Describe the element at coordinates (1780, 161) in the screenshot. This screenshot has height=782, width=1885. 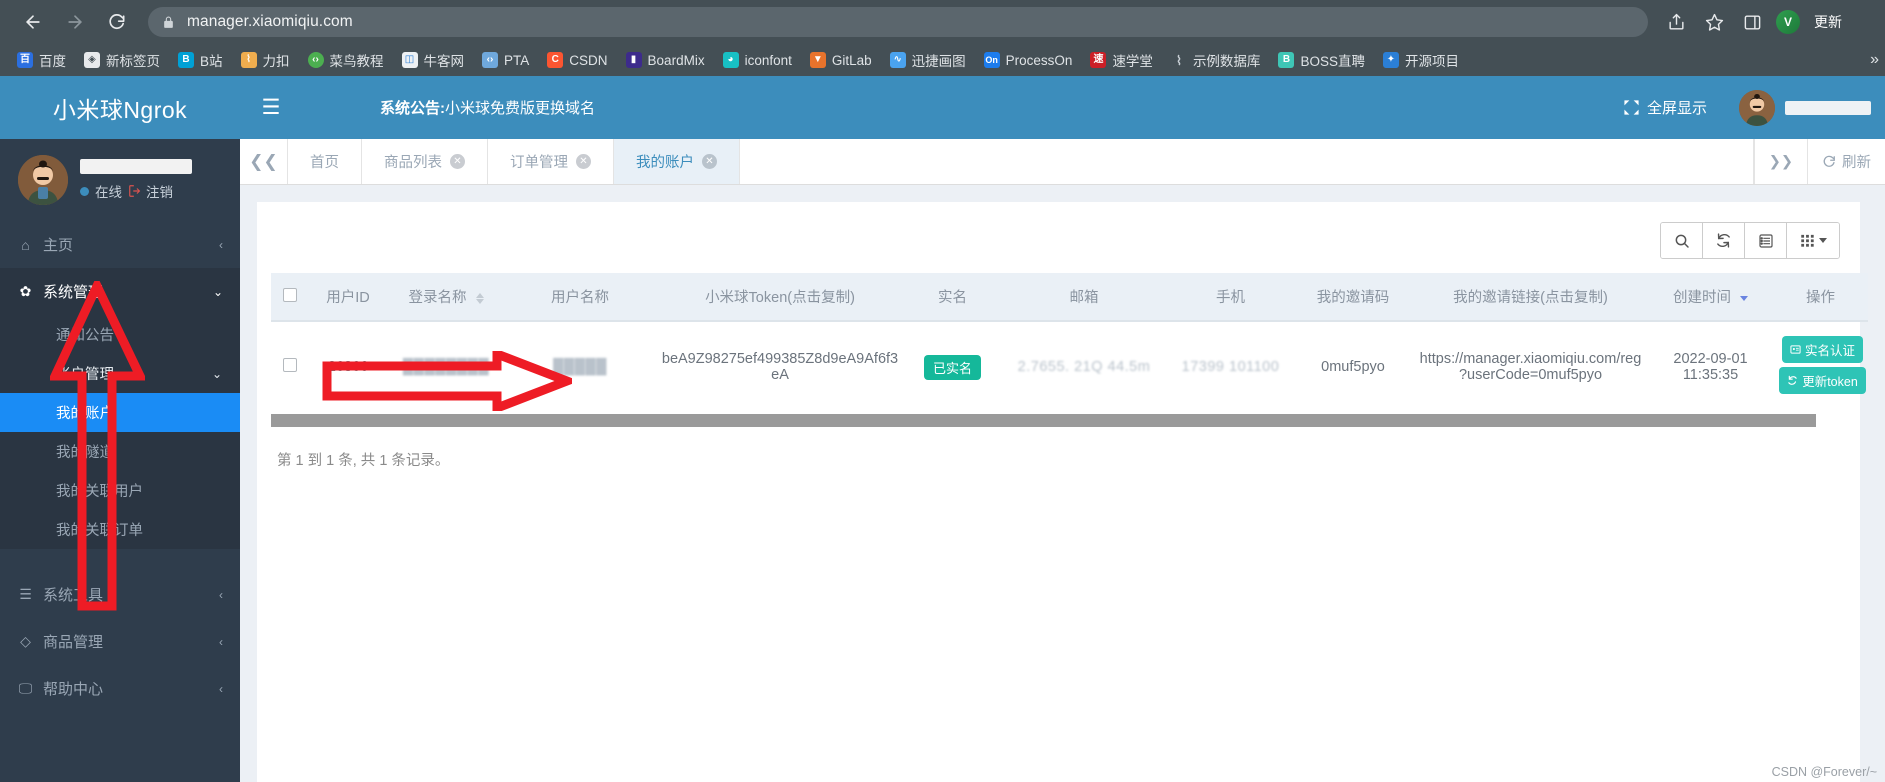
I see `expand-right-icon: ❯❯` at that location.